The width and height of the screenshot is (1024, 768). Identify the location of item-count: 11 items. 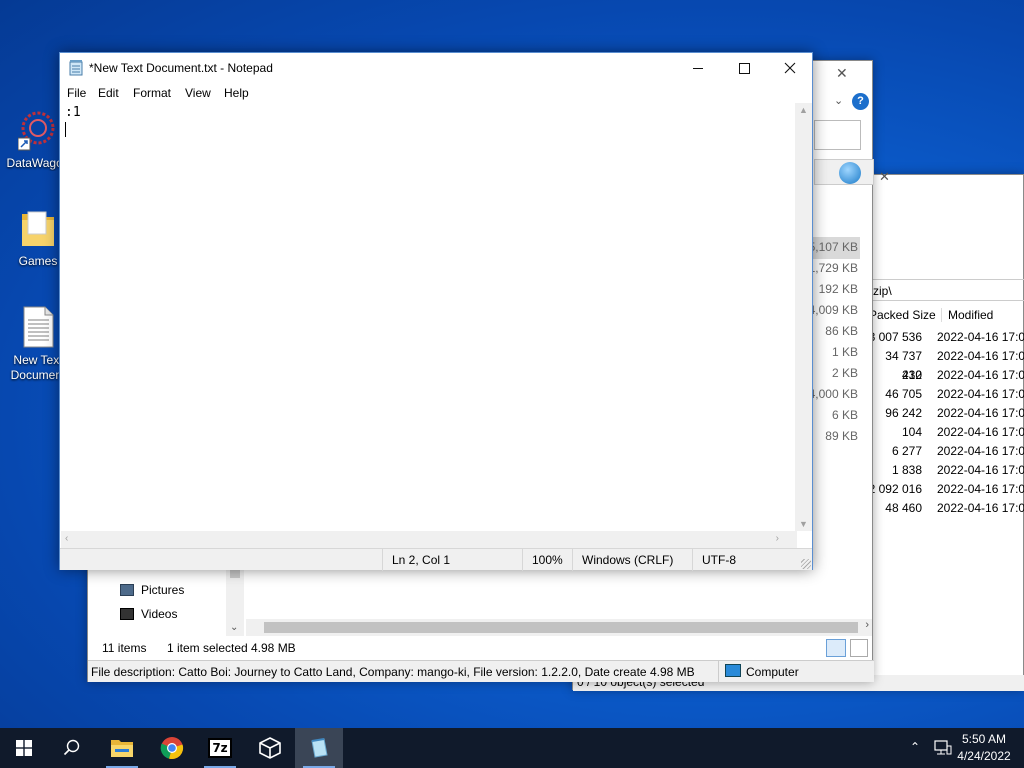
(124, 648).